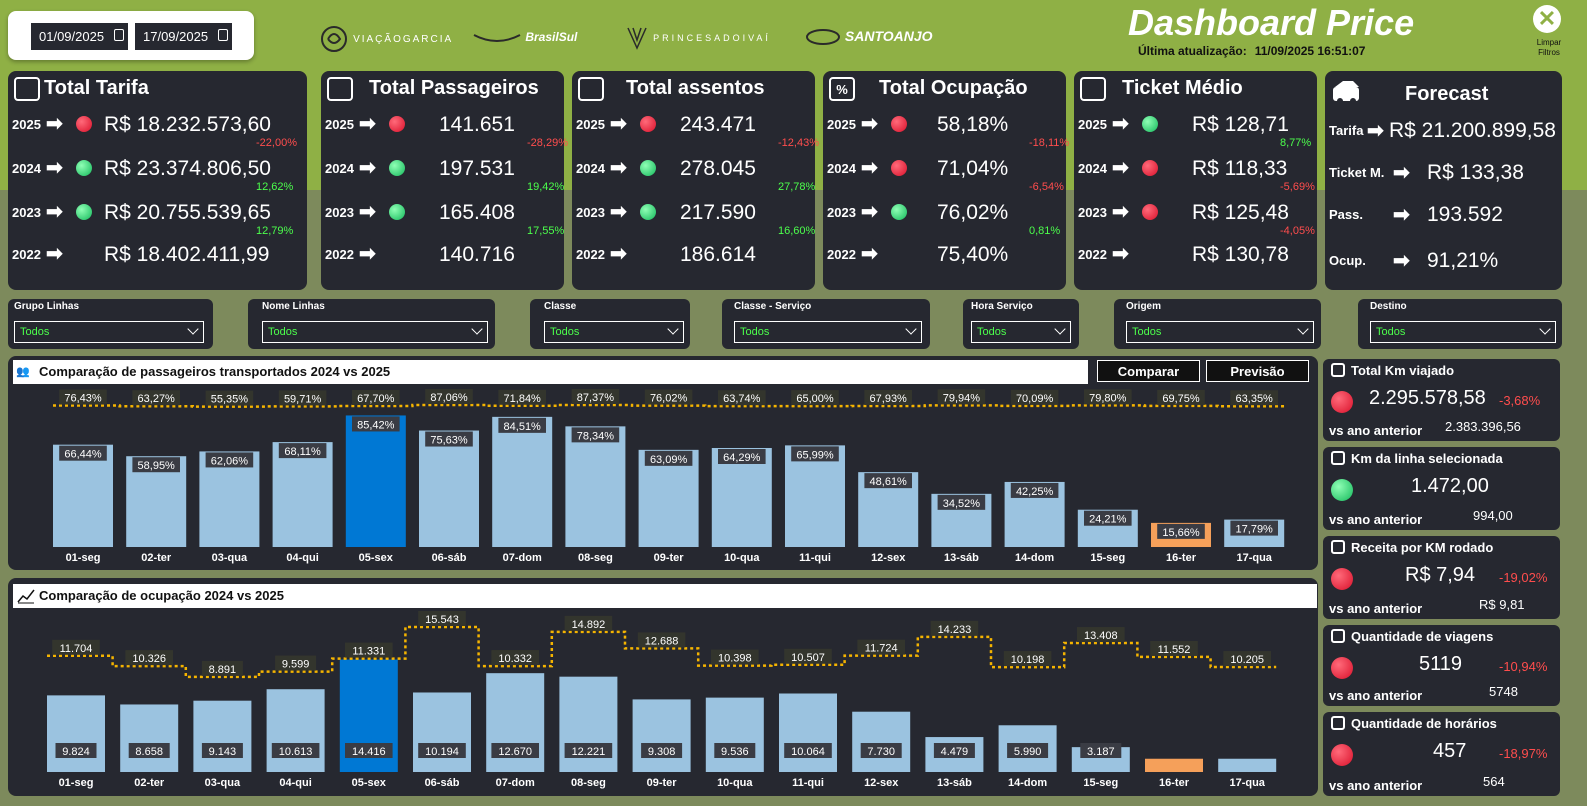 The image size is (1587, 806). What do you see at coordinates (755, 332) in the screenshot?
I see `filter-selected-value: Todos` at bounding box center [755, 332].